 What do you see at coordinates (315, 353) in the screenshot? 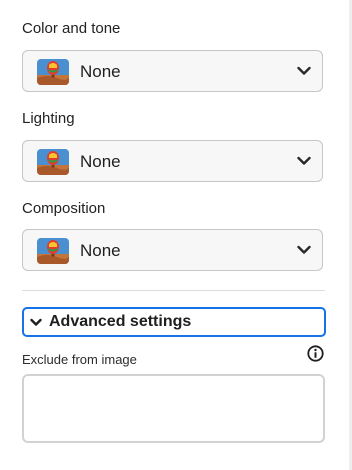
I see `info-icon` at bounding box center [315, 353].